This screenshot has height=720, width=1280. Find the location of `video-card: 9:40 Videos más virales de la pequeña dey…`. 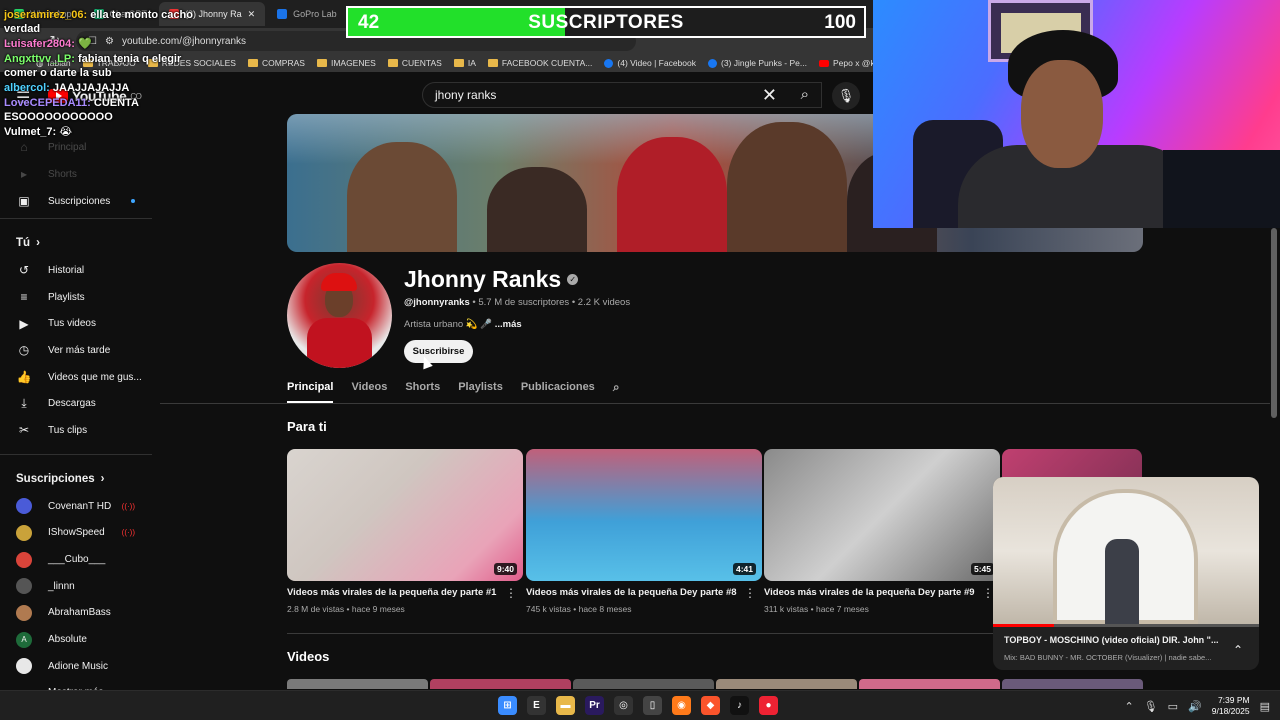

video-card: 9:40 Videos más virales de la pequeña dey… is located at coordinates (405, 531).